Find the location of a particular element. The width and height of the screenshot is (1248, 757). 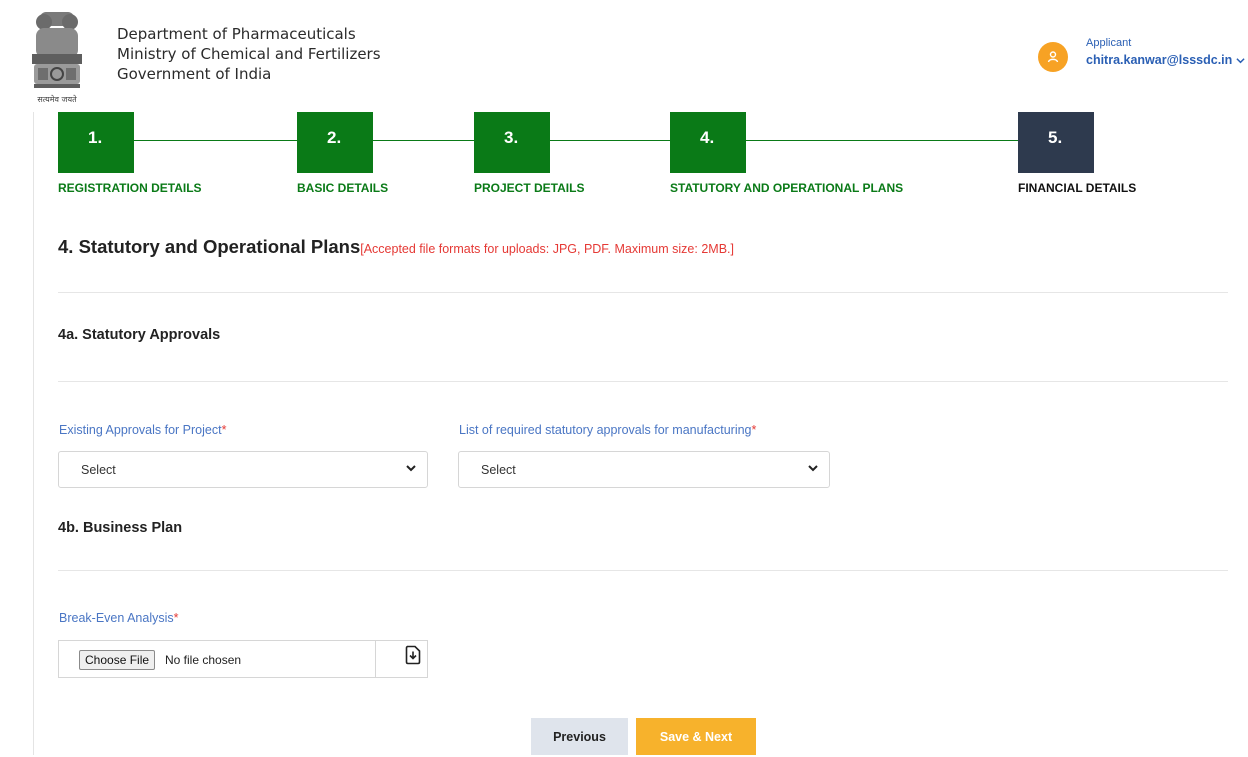

step-number: 5. is located at coordinates (1055, 137).